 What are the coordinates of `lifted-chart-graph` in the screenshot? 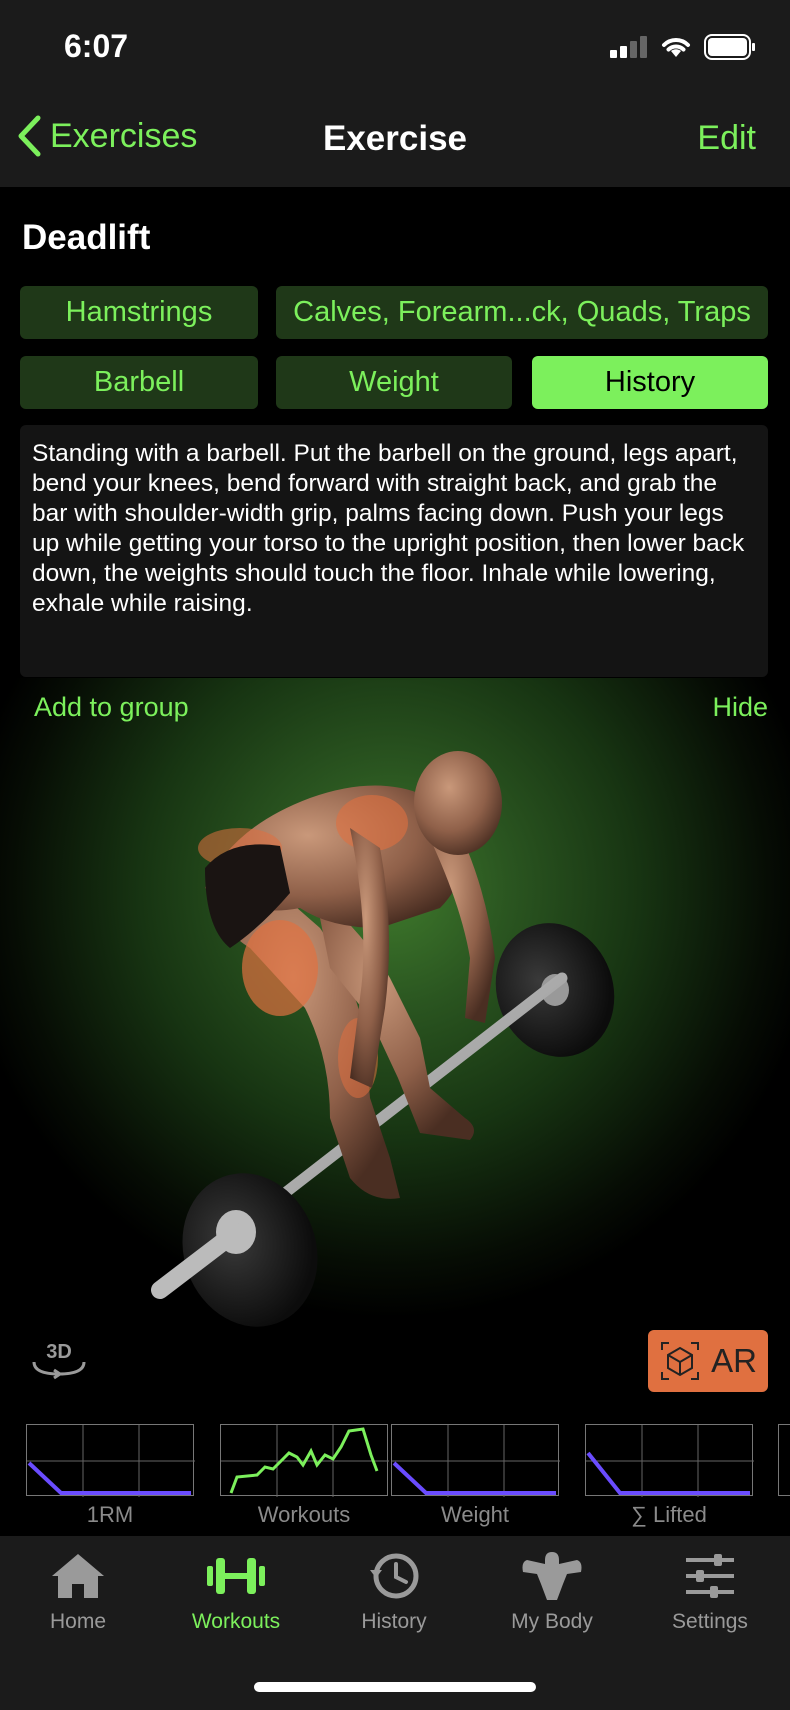 It's located at (670, 1461).